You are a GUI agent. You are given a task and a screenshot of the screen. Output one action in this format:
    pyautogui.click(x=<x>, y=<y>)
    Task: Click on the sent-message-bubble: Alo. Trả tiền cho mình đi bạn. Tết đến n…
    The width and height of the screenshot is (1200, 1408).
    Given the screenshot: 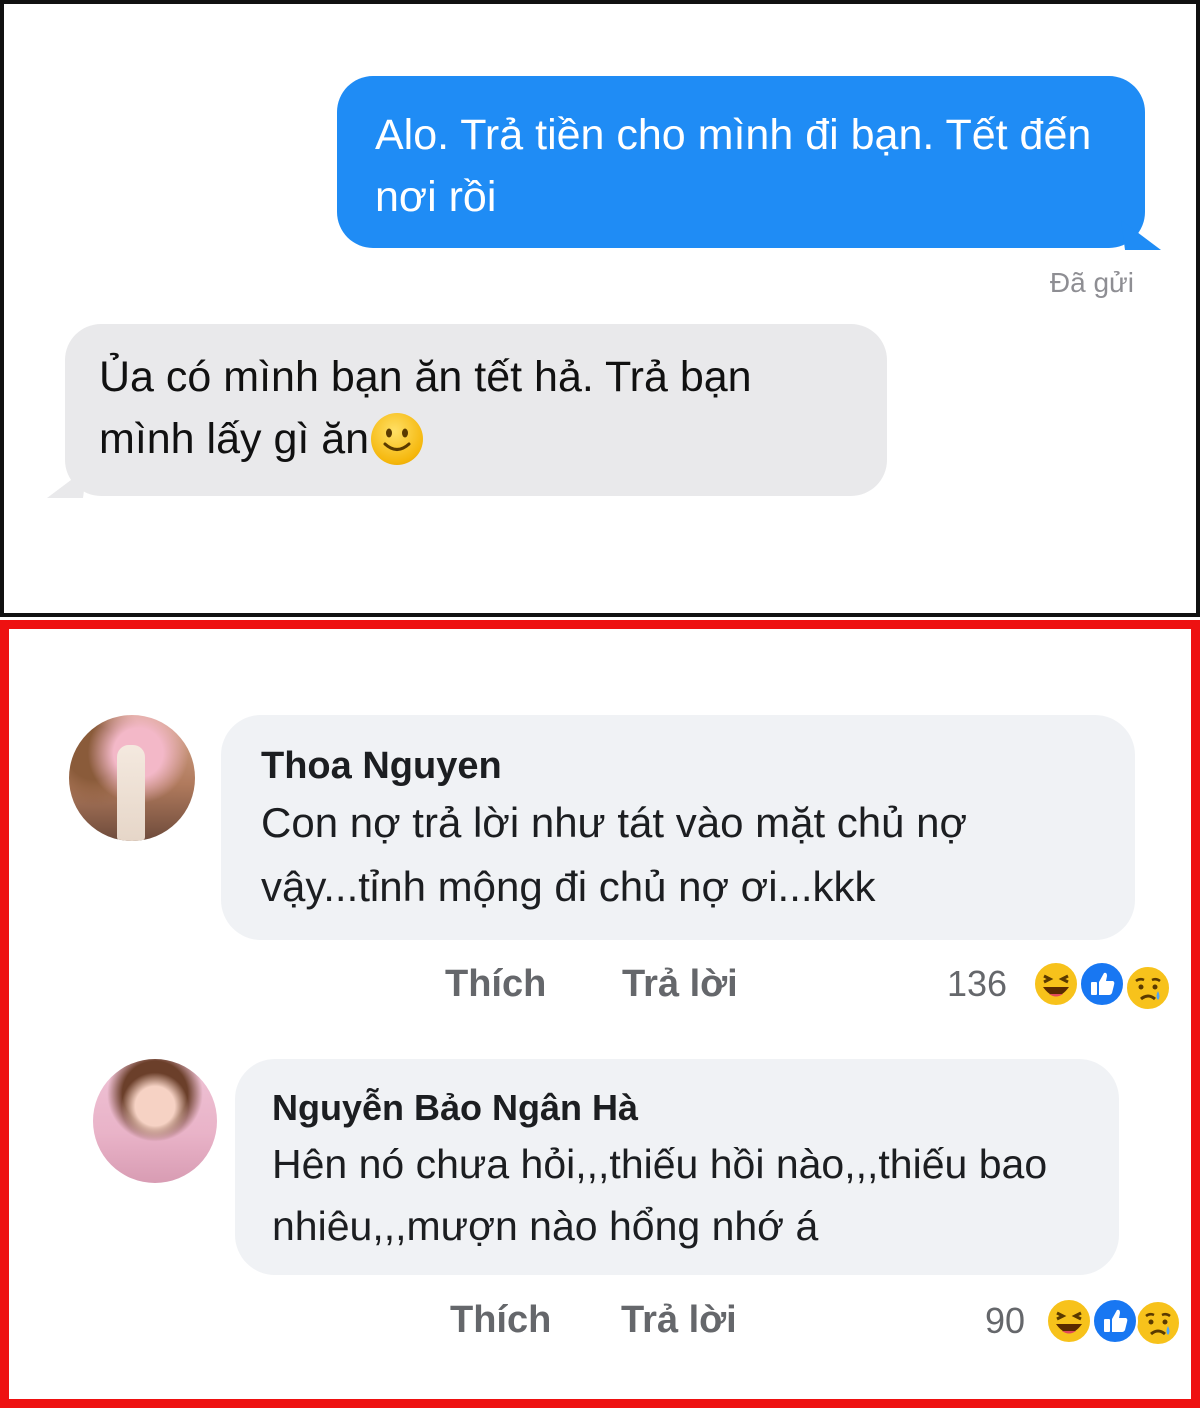 What is the action you would take?
    pyautogui.click(x=749, y=163)
    